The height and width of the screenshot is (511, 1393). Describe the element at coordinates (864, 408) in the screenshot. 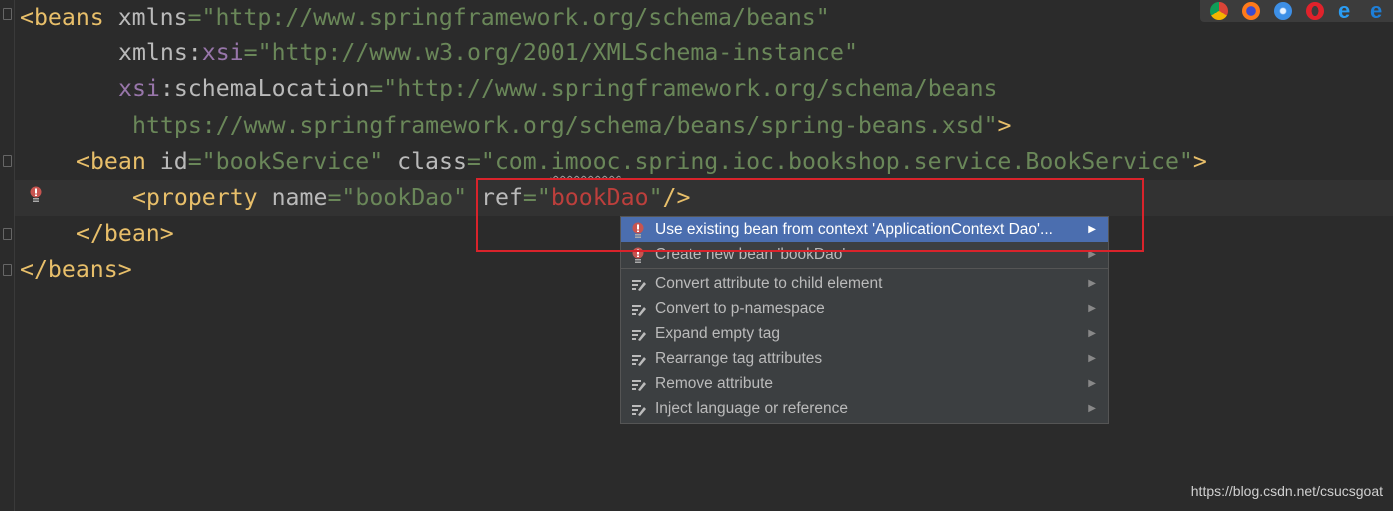

I see `menu-item: Inject language or reference ▶` at that location.